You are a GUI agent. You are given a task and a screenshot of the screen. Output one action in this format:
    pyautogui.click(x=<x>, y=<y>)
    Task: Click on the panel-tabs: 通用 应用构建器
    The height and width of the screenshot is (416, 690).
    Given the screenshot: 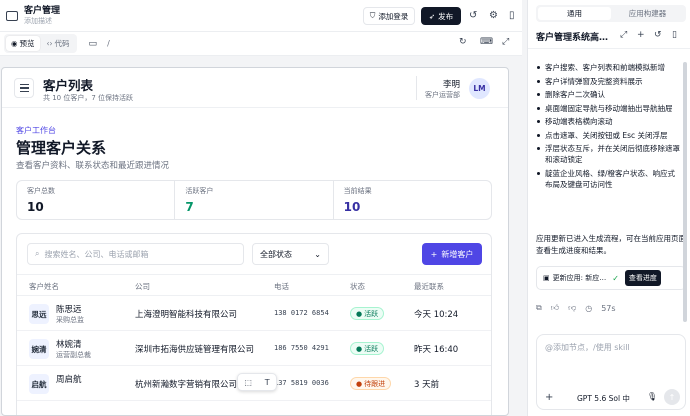 What is the action you would take?
    pyautogui.click(x=611, y=13)
    